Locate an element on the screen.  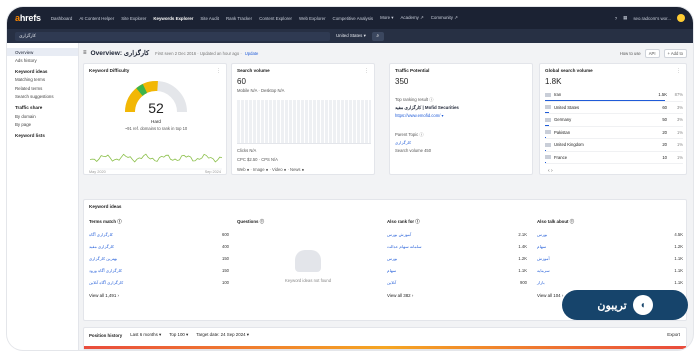
add-to-button: + Add to is located at coordinates (675, 53).